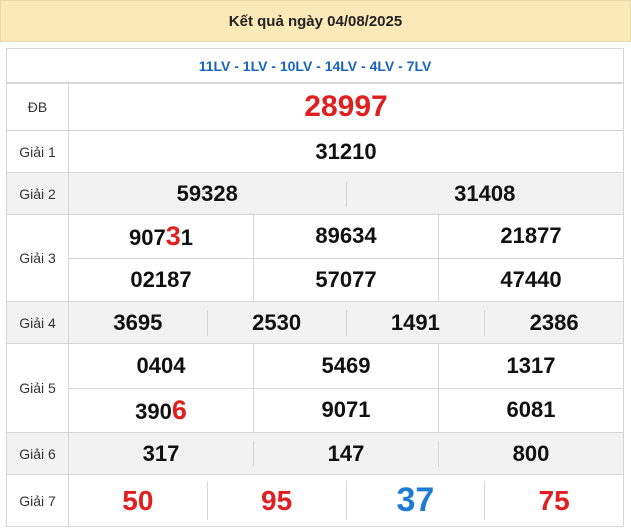 The width and height of the screenshot is (631, 530). I want to click on prize-3-number: 02187, so click(161, 279).